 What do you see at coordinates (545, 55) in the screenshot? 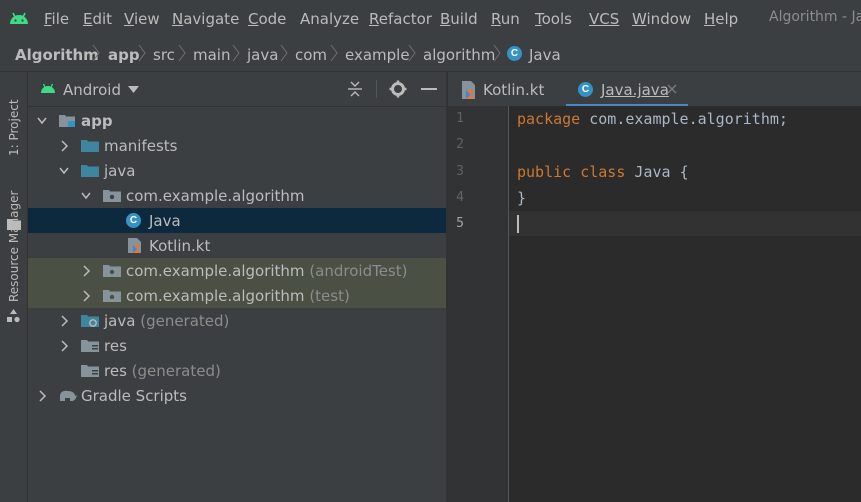
I see `breadcrumb-item-java-class: Java` at bounding box center [545, 55].